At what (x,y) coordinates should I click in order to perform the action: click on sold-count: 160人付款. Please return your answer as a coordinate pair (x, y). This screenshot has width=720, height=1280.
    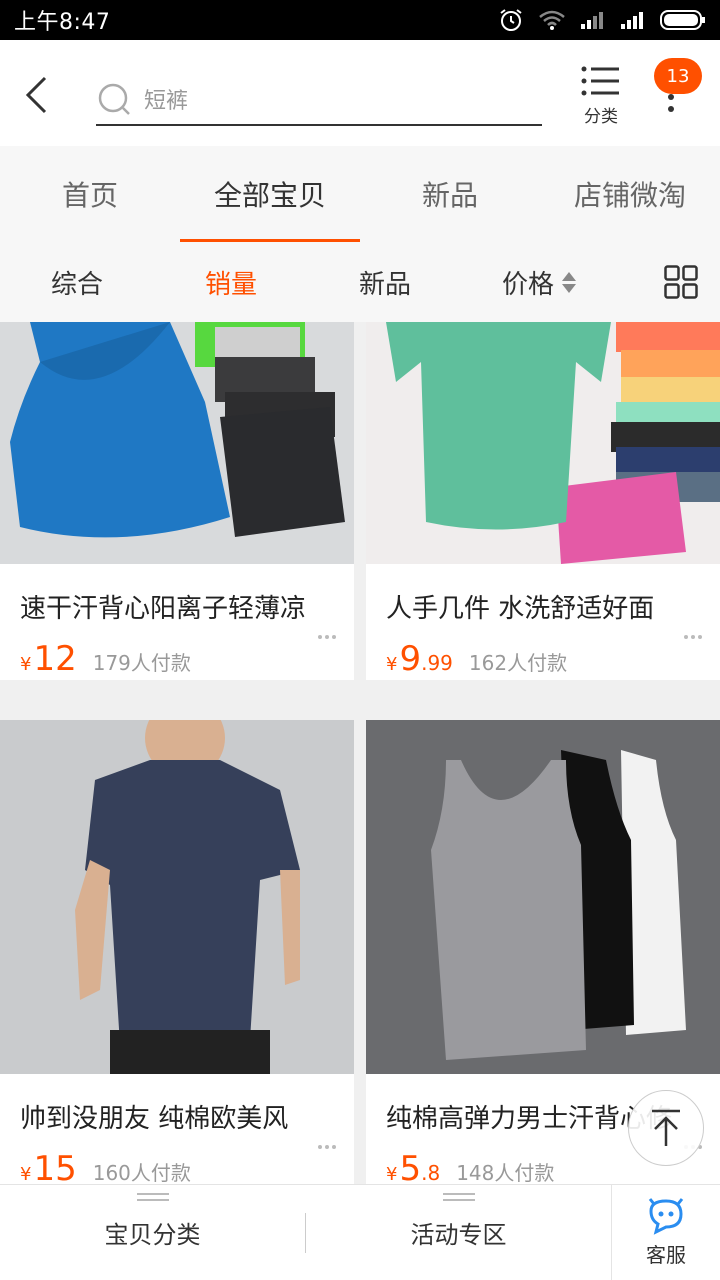
    Looking at the image, I should click on (141, 1172).